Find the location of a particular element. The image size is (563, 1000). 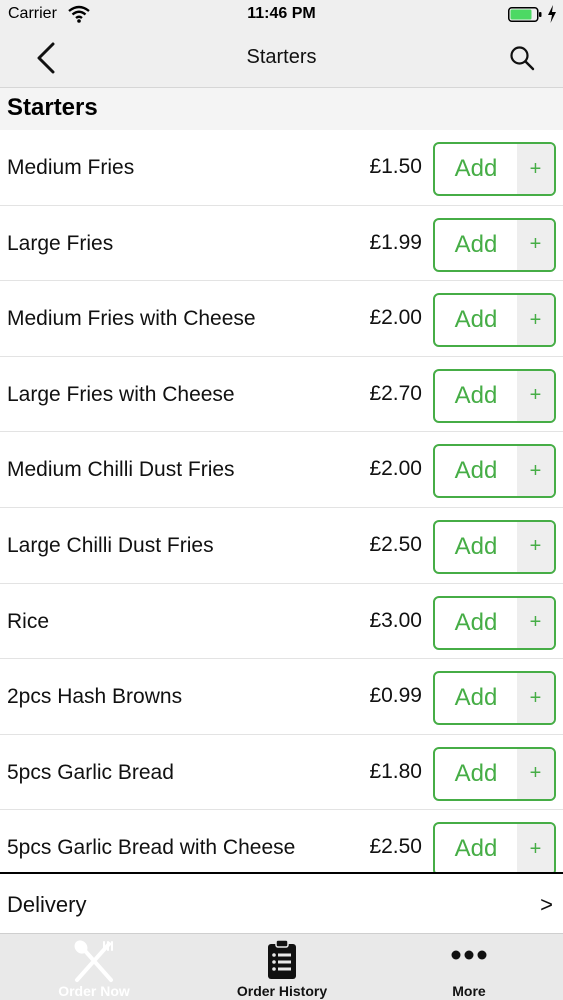

item-name: 5pcs Garlic Bread is located at coordinates (90, 772).